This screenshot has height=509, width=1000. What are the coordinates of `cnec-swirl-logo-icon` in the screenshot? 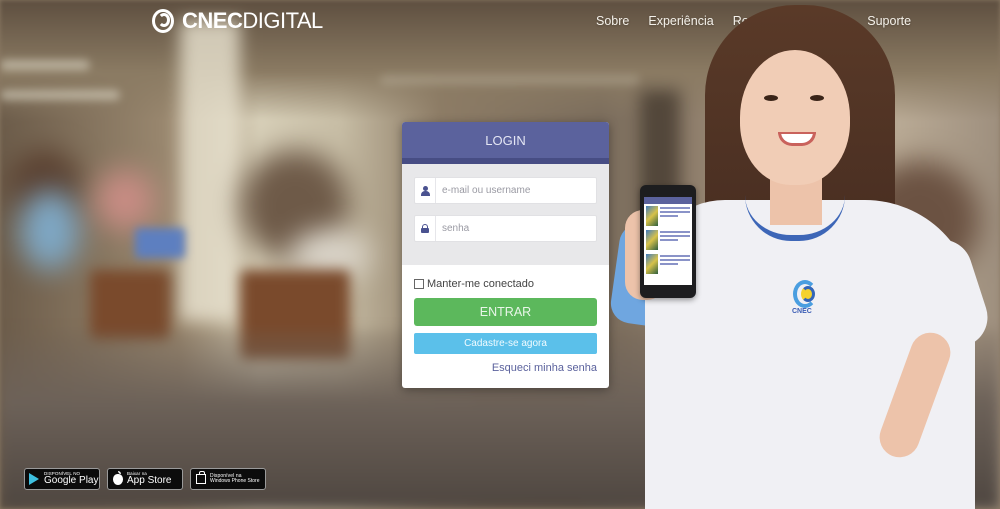 It's located at (164, 21).